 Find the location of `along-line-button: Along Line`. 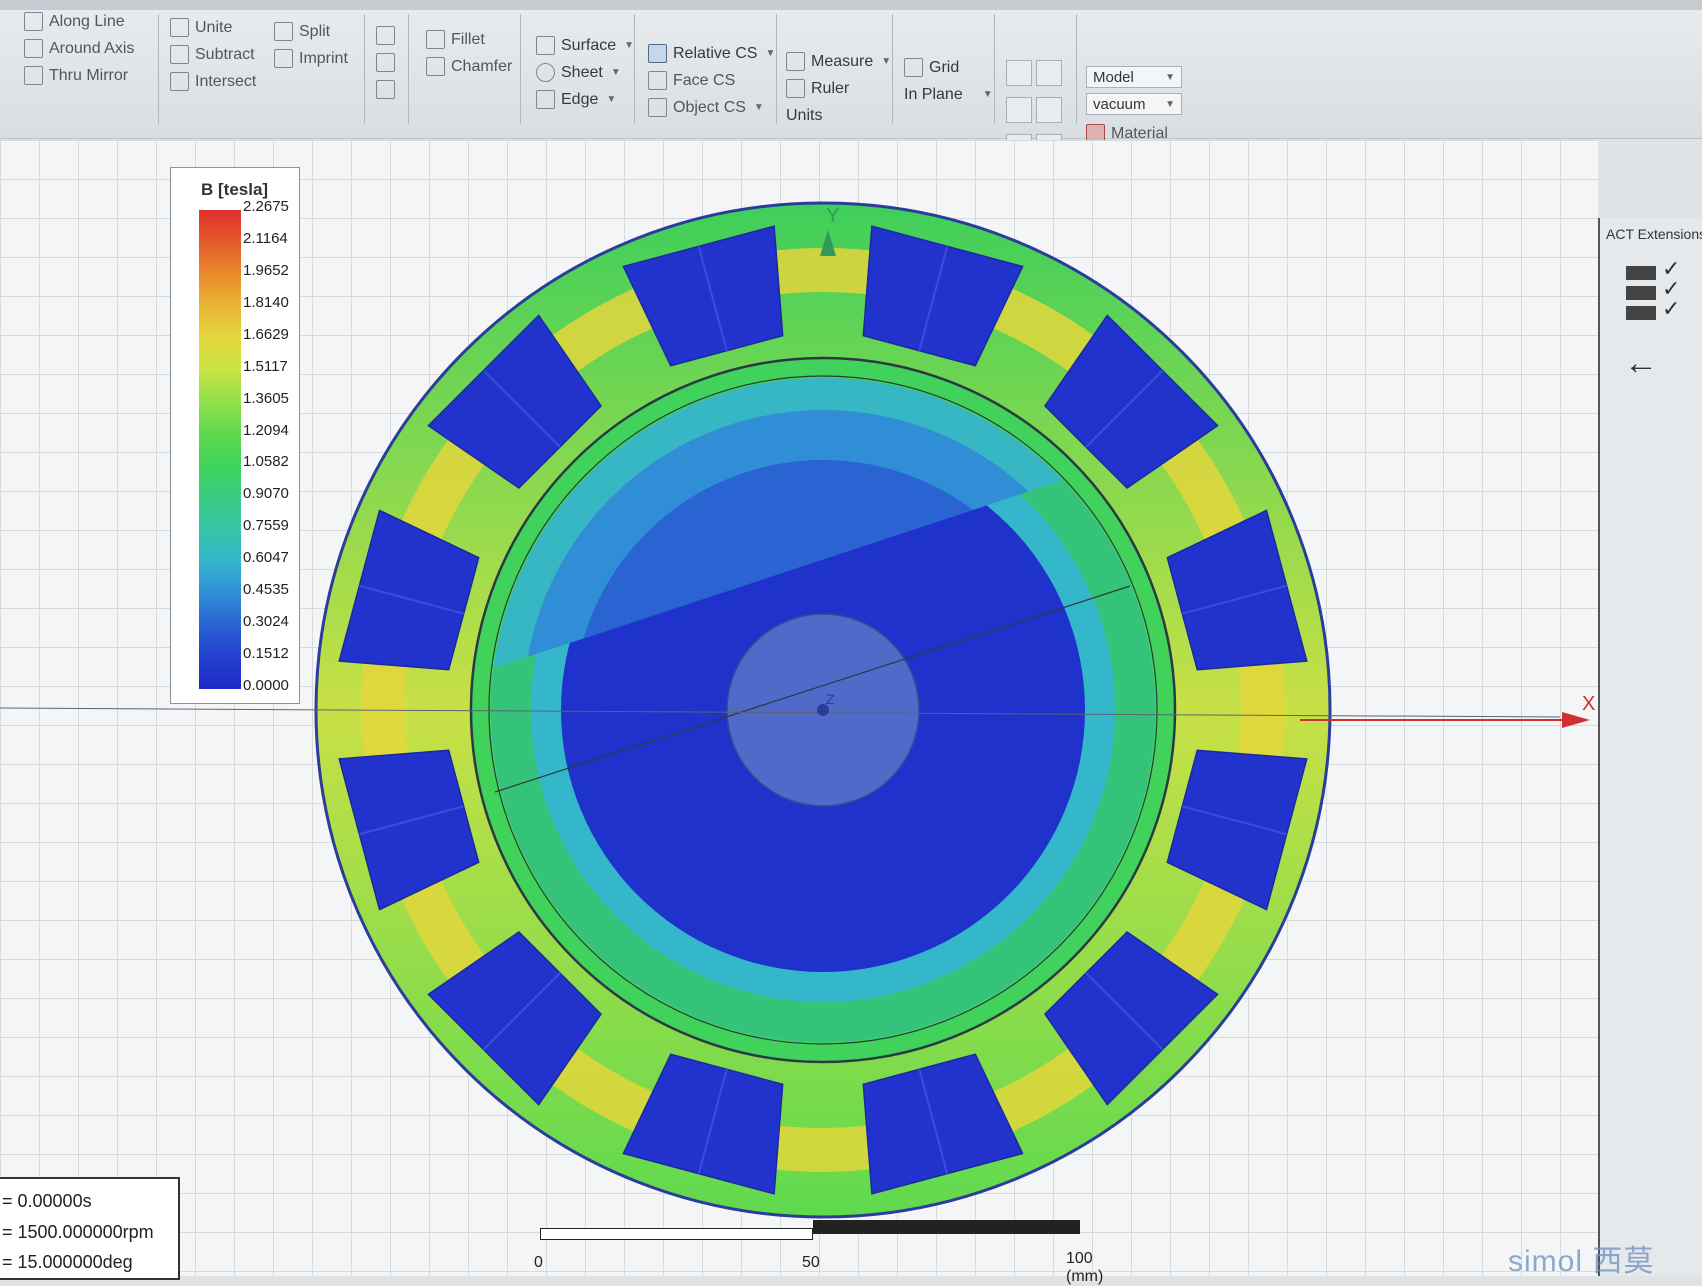

along-line-button: Along Line is located at coordinates (79, 21).